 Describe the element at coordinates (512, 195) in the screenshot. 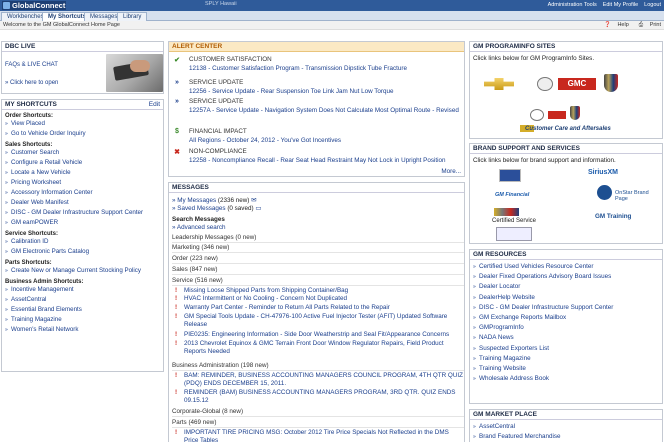

I see `gm-financial-logo: GM Financial` at that location.